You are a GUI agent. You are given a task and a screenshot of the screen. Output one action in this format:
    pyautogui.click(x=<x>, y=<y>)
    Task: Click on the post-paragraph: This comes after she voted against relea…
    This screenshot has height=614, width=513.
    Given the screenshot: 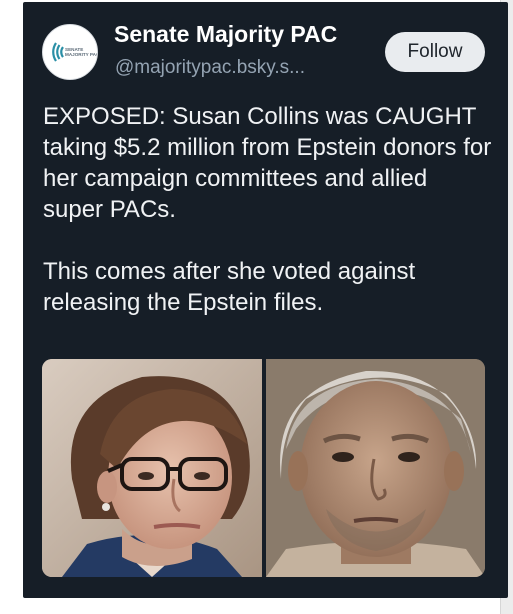 What is the action you would take?
    pyautogui.click(x=229, y=287)
    